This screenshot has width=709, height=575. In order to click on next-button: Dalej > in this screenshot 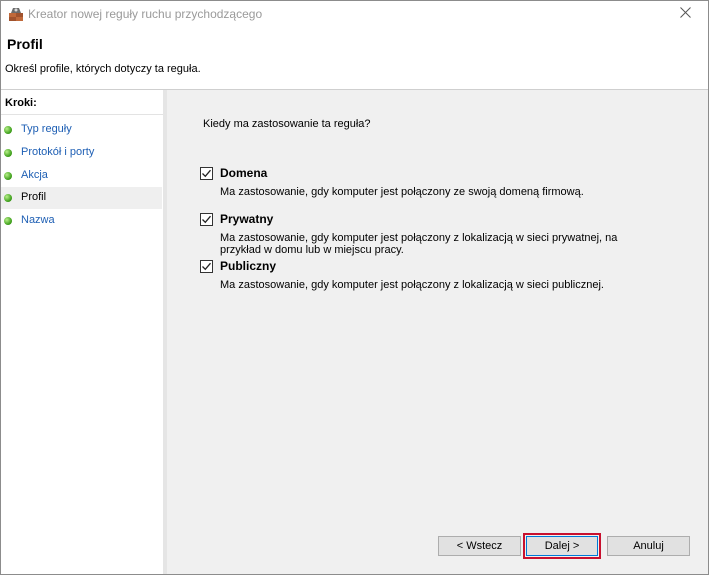, I will do `click(562, 546)`.